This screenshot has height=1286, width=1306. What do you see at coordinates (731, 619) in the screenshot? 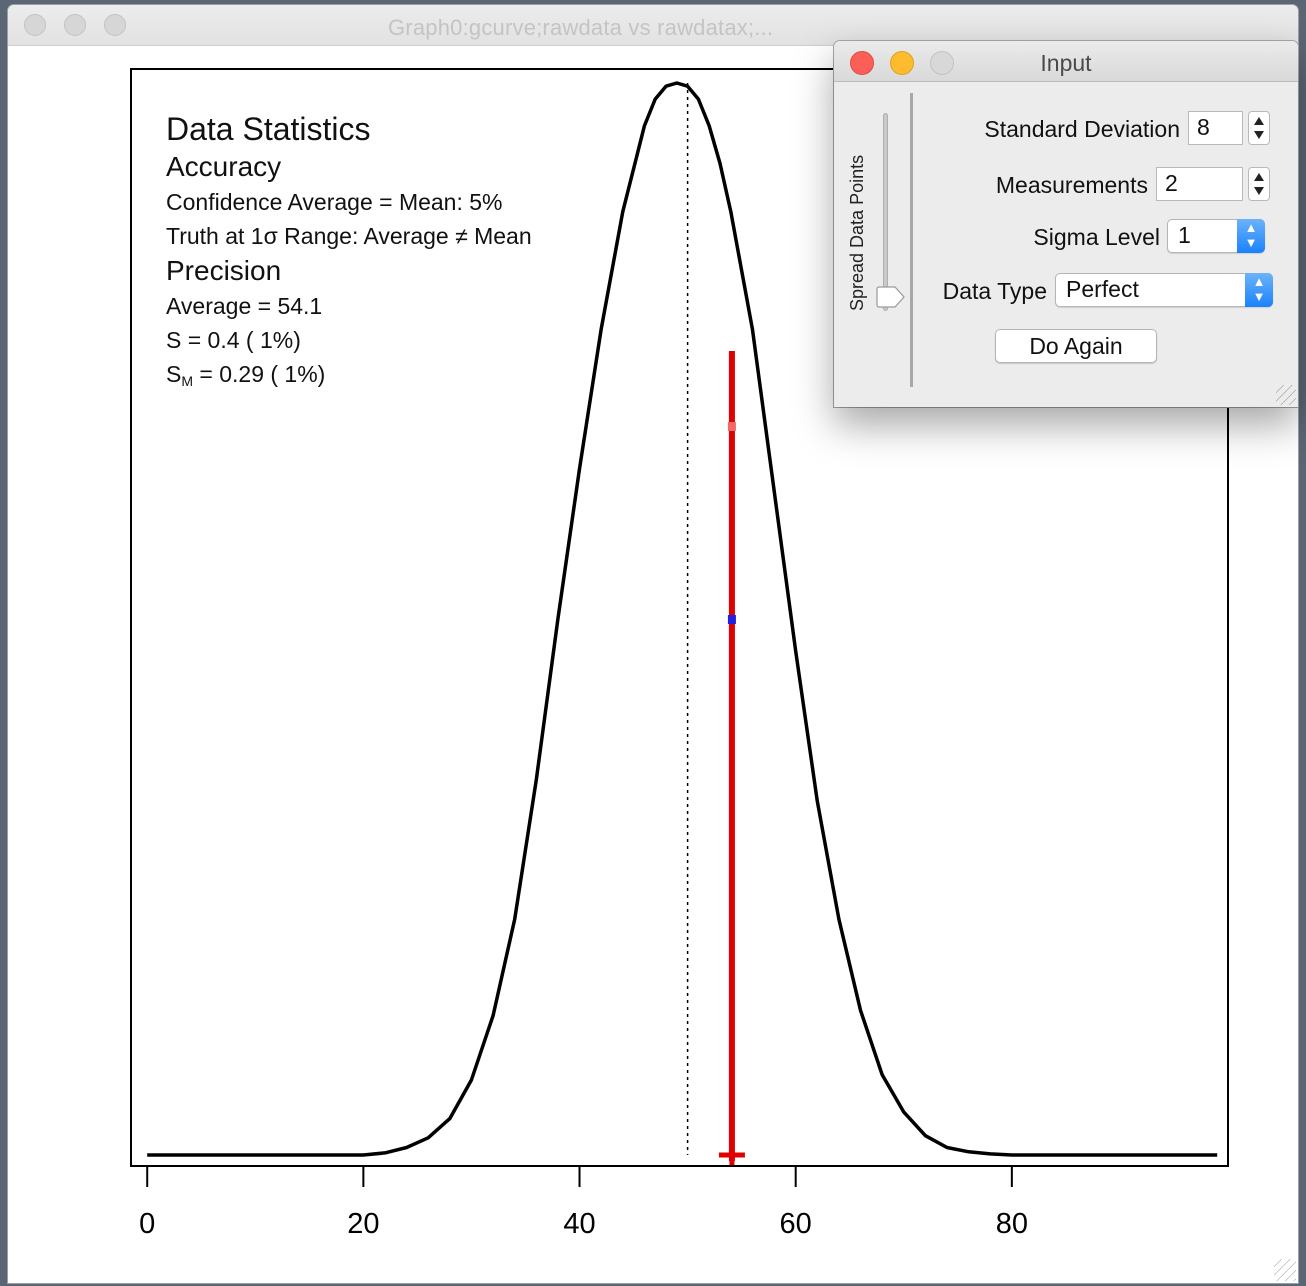
I see `blue-data-point` at bounding box center [731, 619].